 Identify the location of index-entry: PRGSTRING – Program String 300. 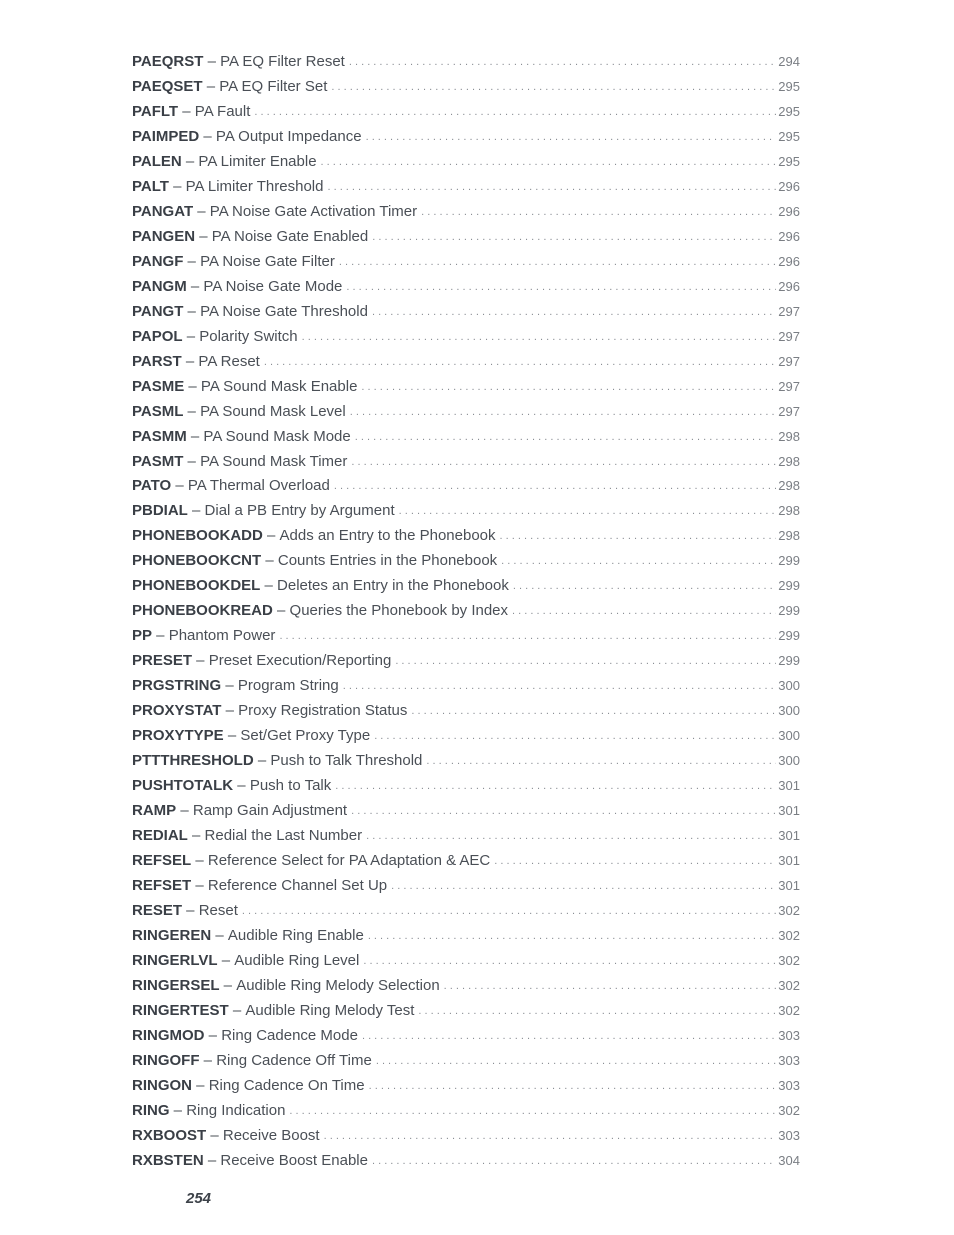
(466, 687).